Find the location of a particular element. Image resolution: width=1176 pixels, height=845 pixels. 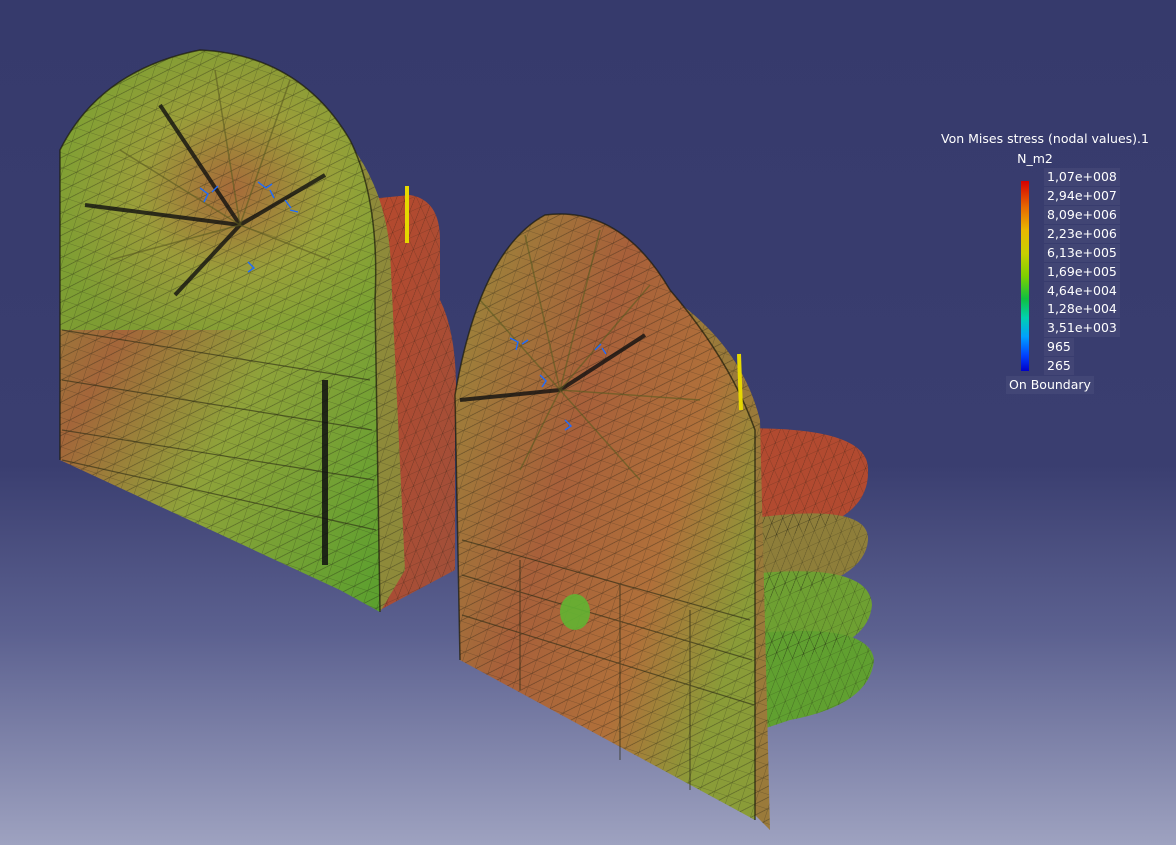

legend-value: 965 is located at coordinates (1059, 347).